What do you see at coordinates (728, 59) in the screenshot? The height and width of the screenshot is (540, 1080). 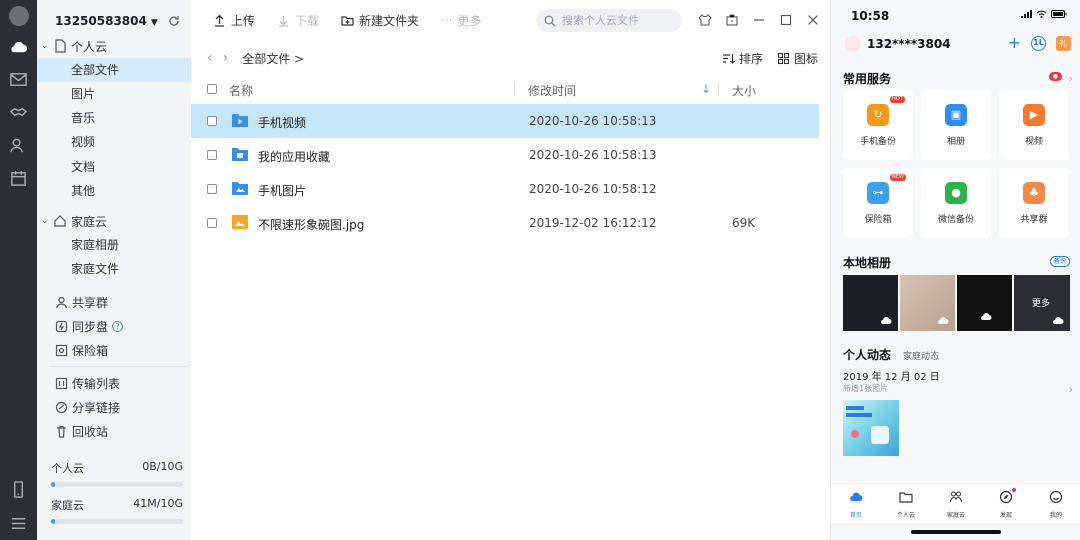 I see `sort-icon` at bounding box center [728, 59].